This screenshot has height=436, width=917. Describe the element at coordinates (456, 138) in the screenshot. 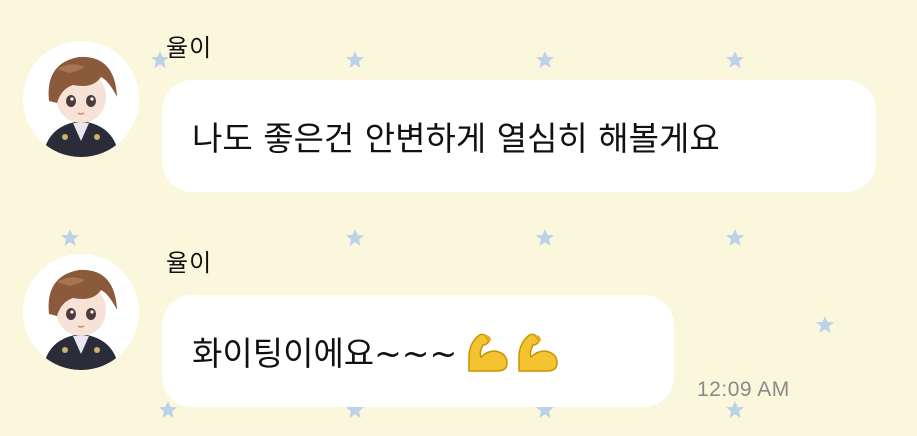

I see `message-text: 나도 좋은건 안변하게 열심히 해볼게요` at that location.